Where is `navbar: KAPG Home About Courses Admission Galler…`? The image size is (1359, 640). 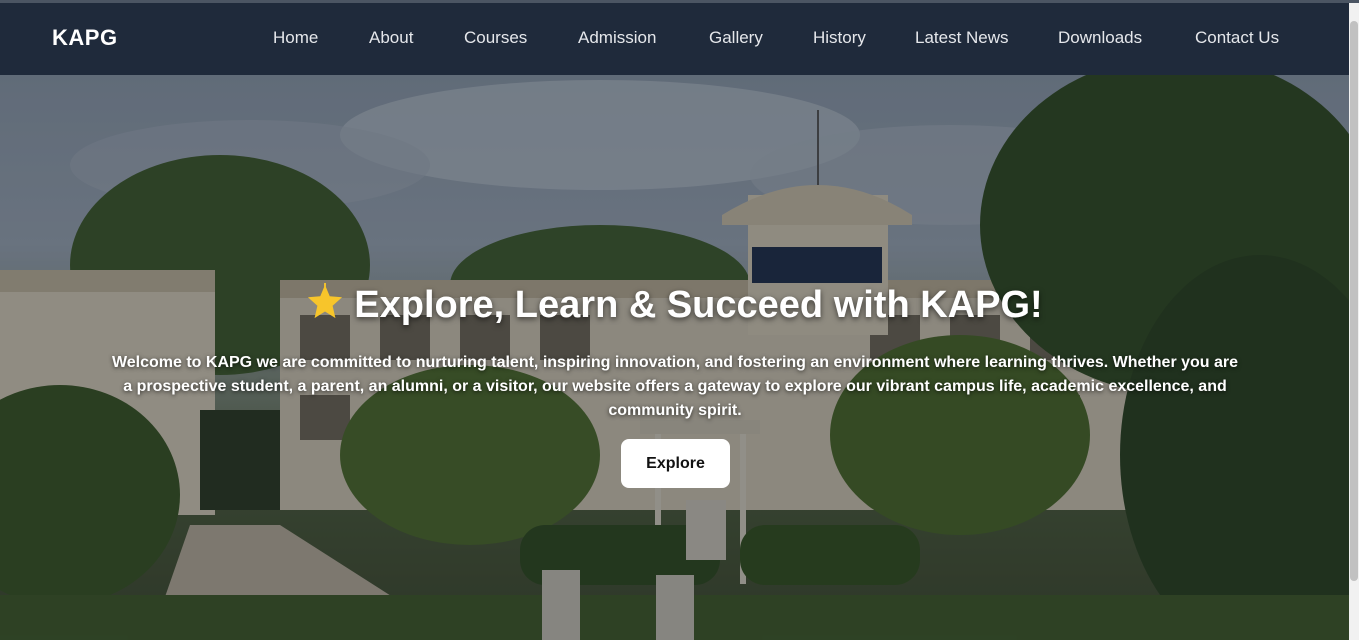 navbar: KAPG Home About Courses Admission Galler… is located at coordinates (674, 39).